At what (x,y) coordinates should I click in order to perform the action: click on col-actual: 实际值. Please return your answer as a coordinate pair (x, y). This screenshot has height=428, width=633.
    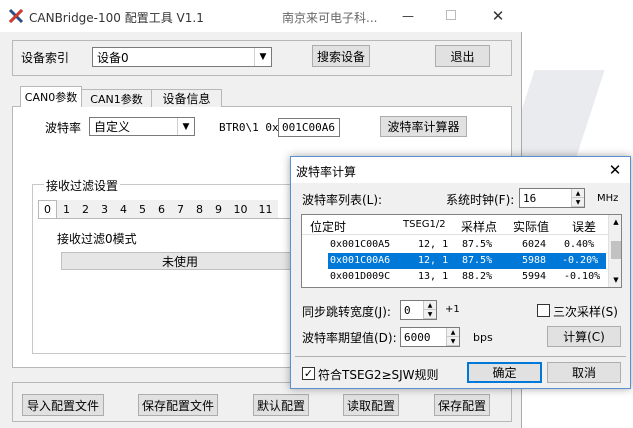
    Looking at the image, I should click on (531, 226).